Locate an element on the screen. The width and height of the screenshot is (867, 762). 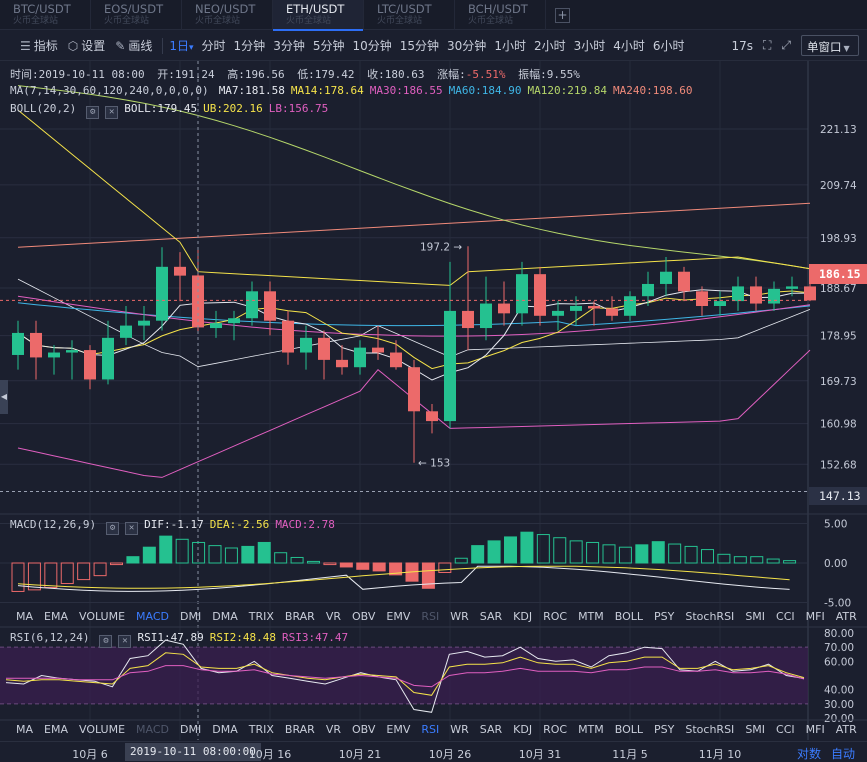
boll-title-text: BOLL(20,2) is located at coordinates (43, 108).